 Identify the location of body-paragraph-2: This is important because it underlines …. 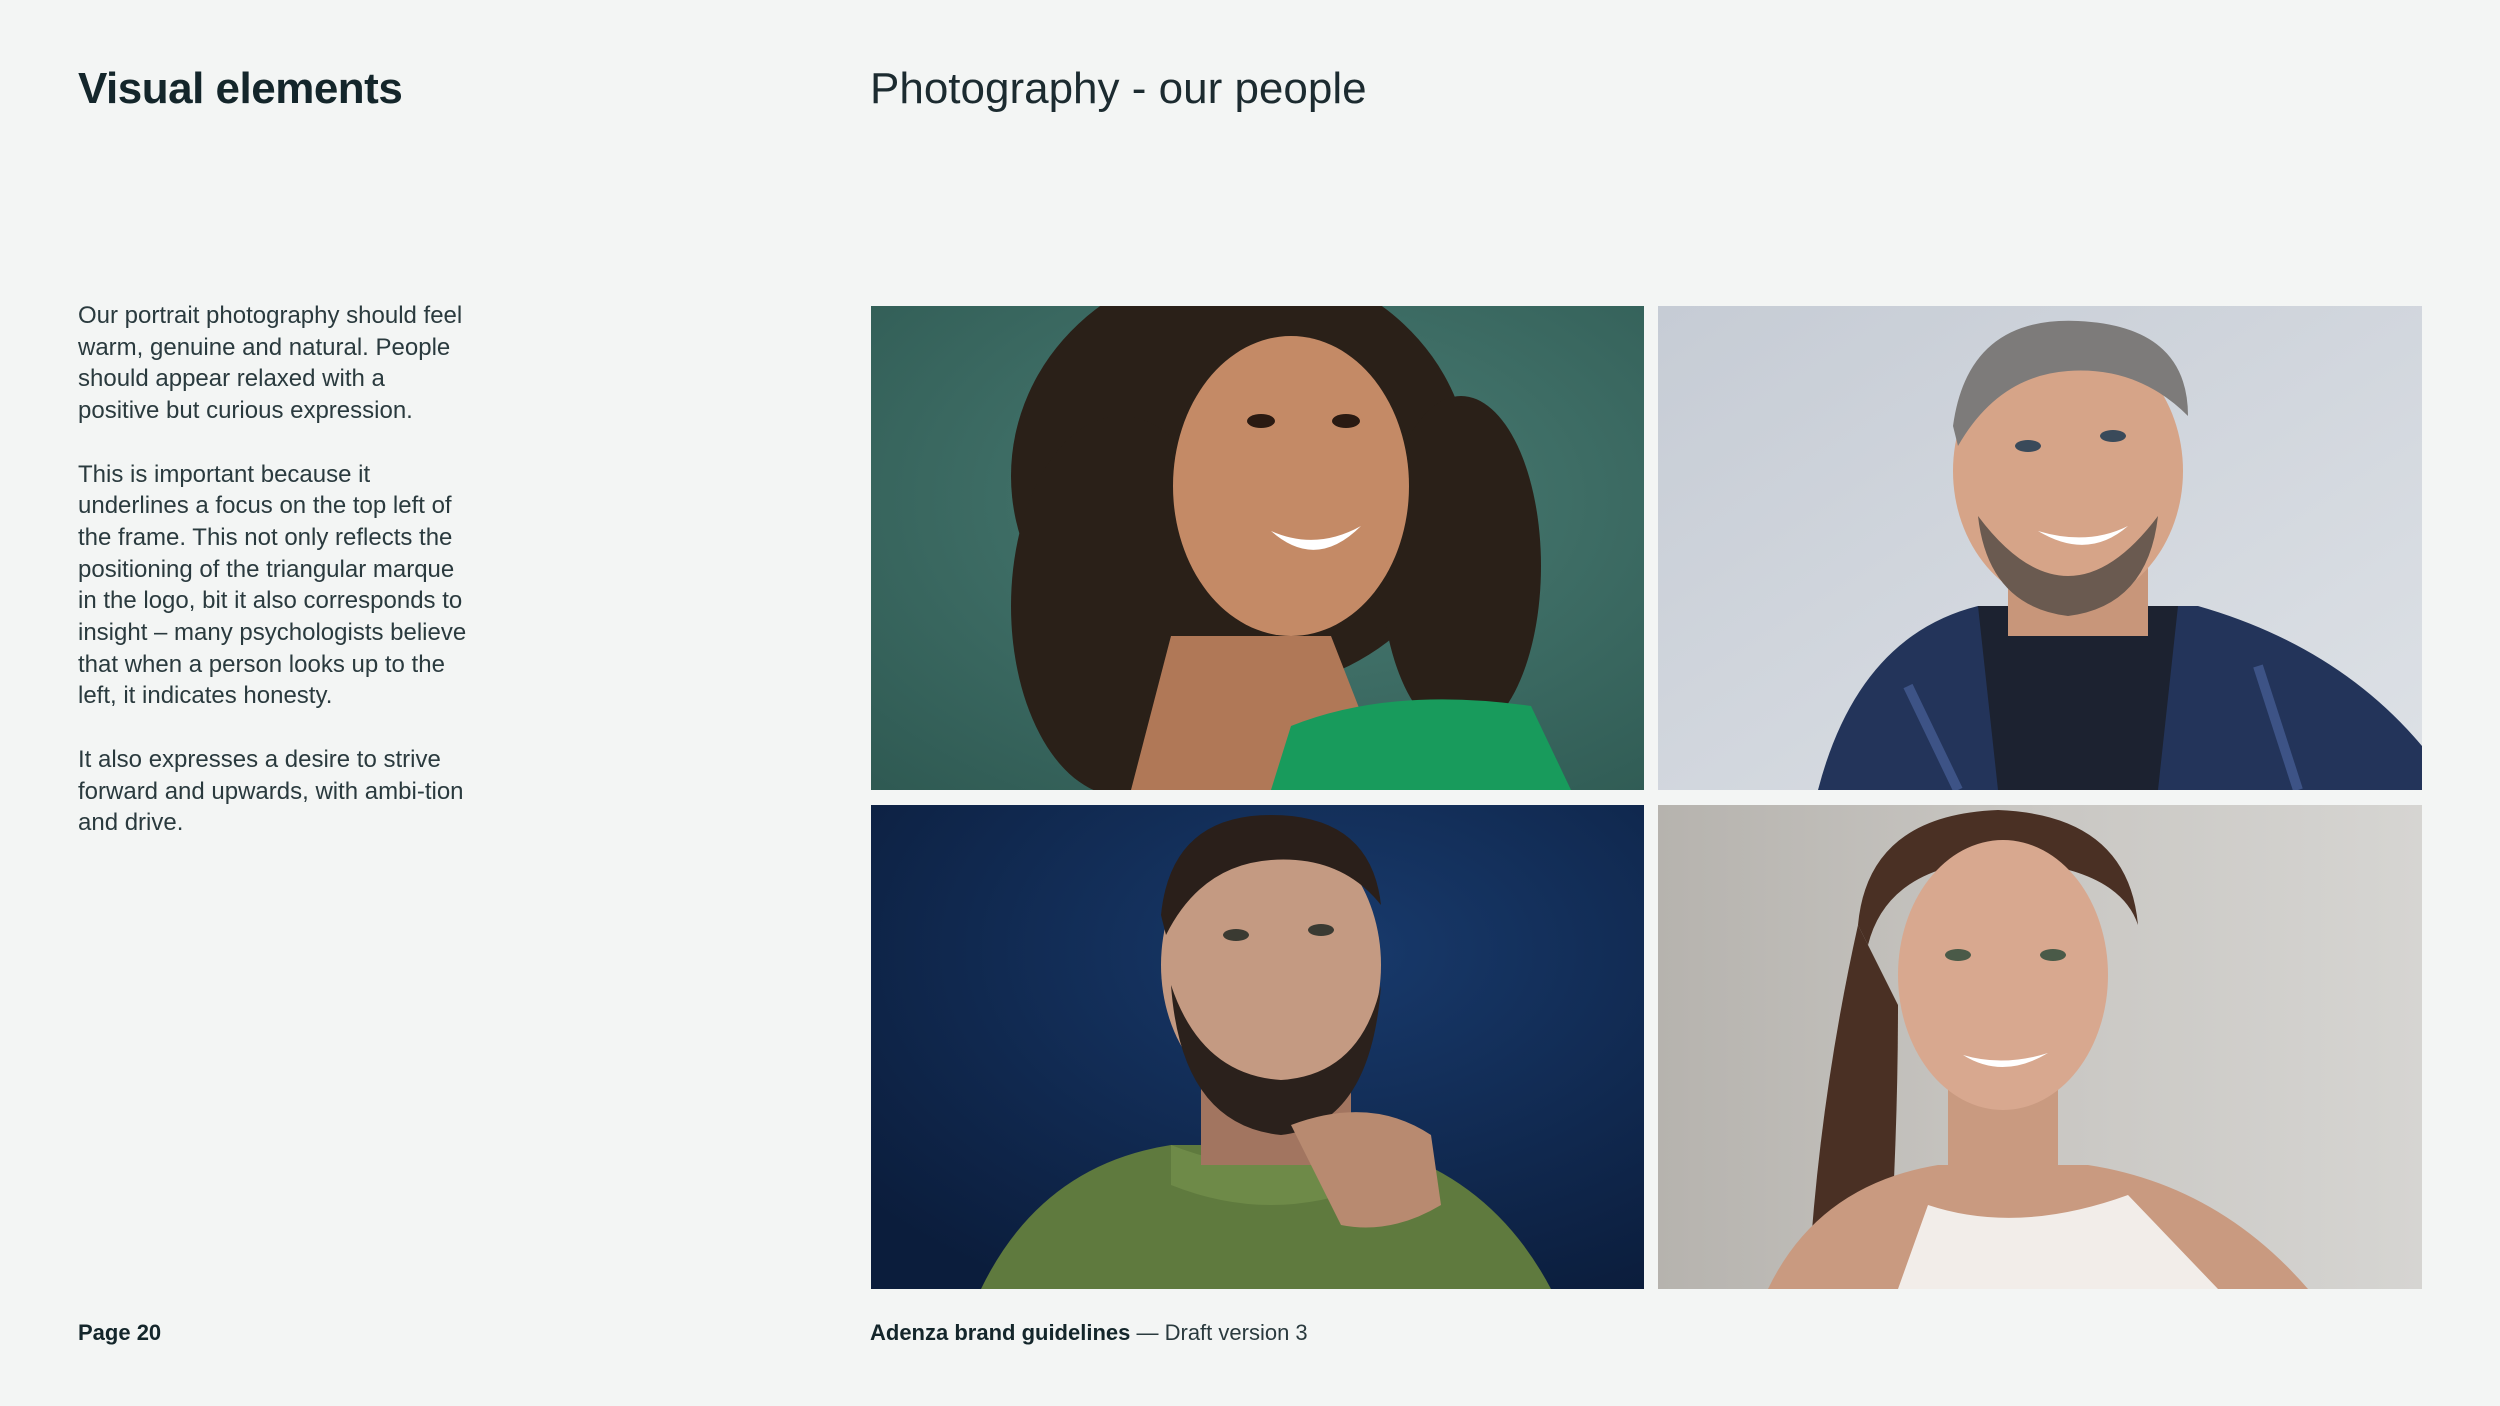
(272, 585).